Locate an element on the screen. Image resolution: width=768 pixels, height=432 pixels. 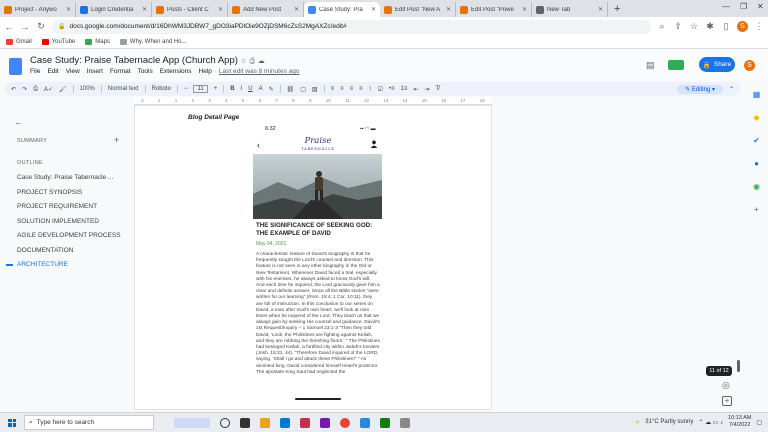
new-tab-button: + is located at coordinates (617, 9).